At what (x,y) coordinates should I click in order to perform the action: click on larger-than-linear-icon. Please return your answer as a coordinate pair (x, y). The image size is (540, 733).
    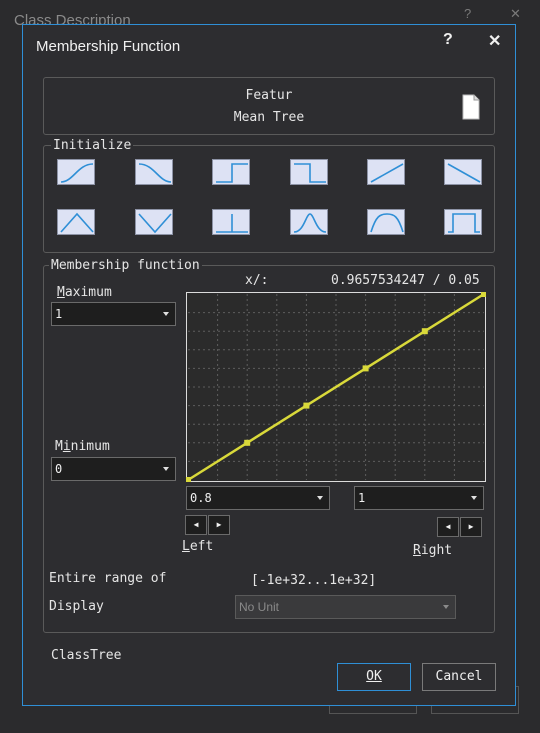
    Looking at the image, I should click on (387, 173).